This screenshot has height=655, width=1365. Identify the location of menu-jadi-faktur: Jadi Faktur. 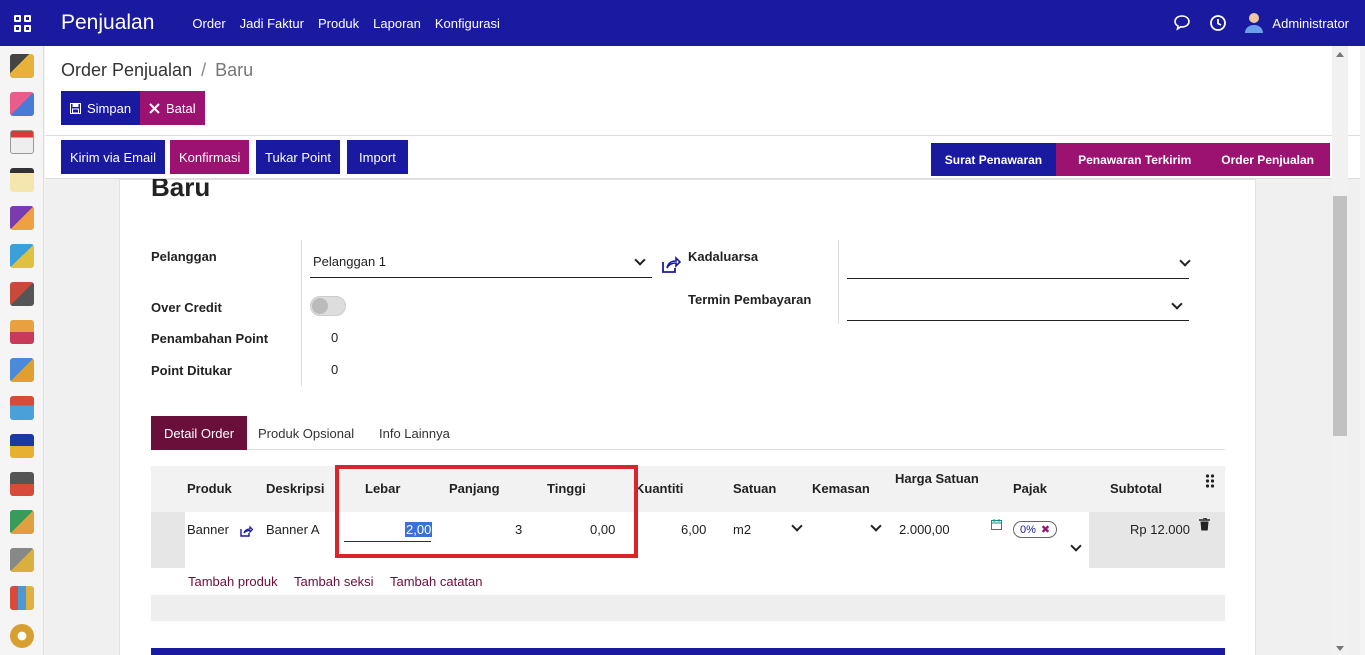
(272, 23).